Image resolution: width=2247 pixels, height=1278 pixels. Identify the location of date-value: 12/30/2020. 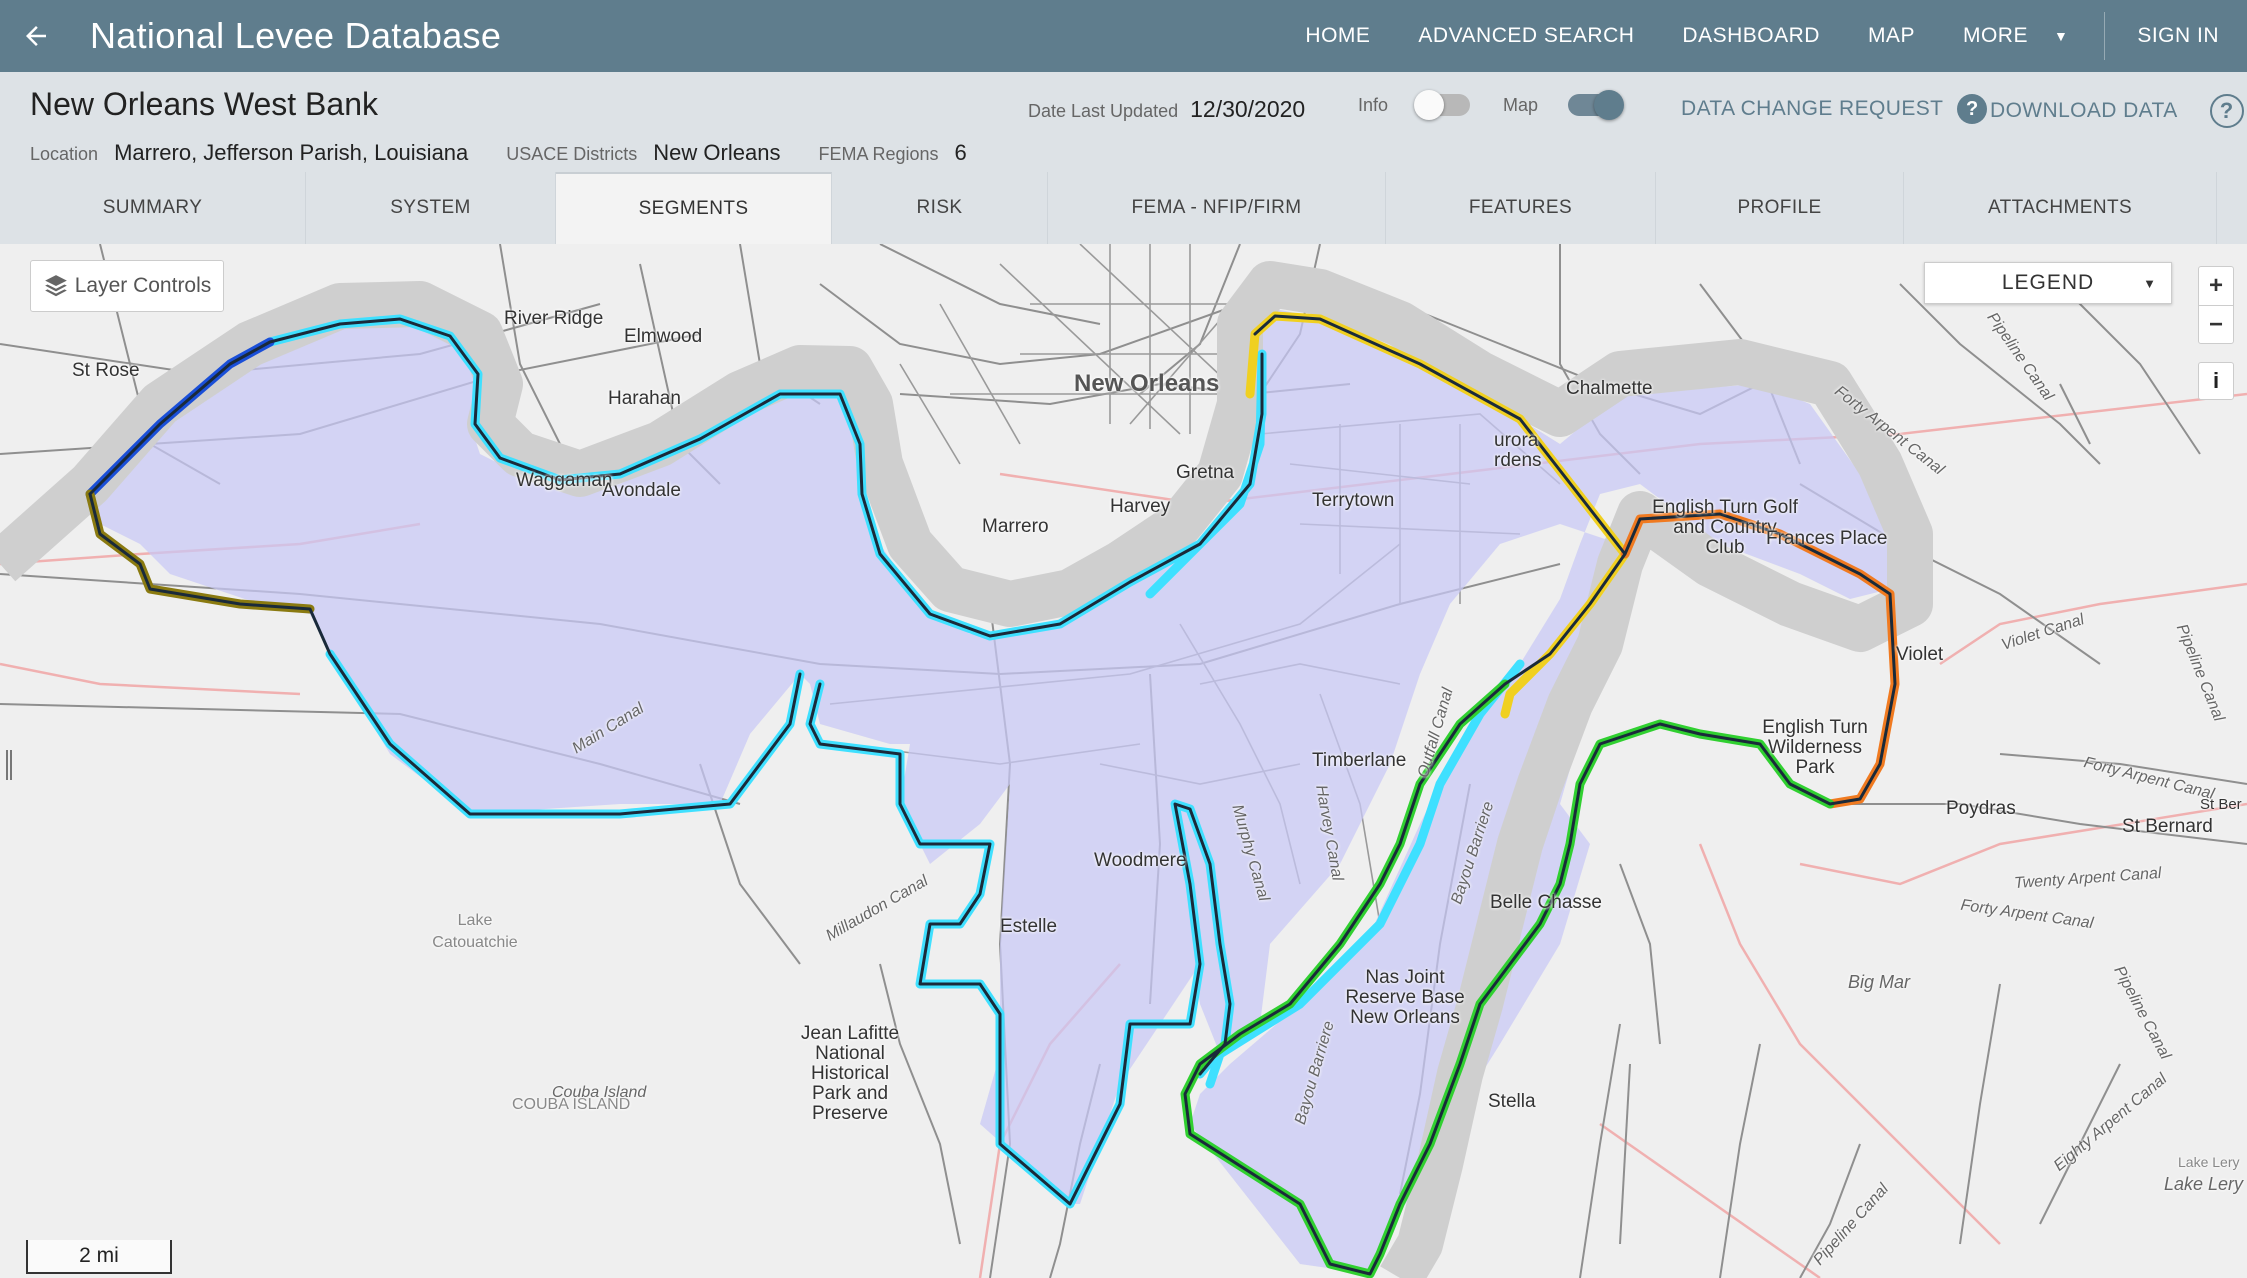
(1248, 109).